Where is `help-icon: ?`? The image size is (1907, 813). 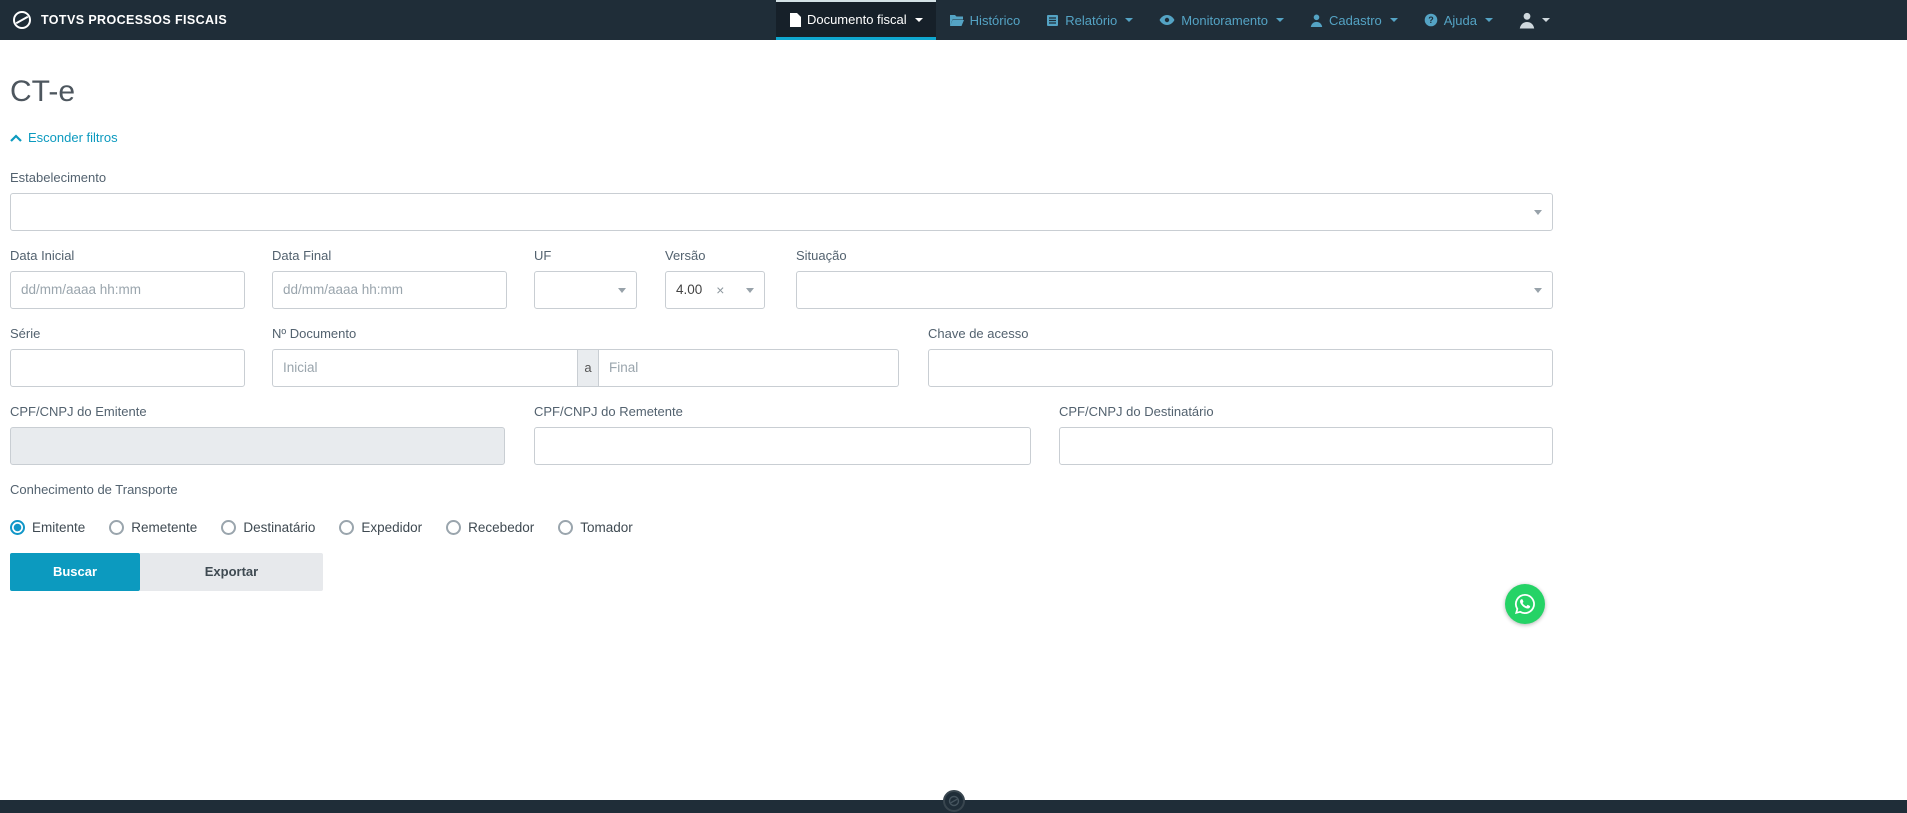
help-icon: ? is located at coordinates (1431, 20).